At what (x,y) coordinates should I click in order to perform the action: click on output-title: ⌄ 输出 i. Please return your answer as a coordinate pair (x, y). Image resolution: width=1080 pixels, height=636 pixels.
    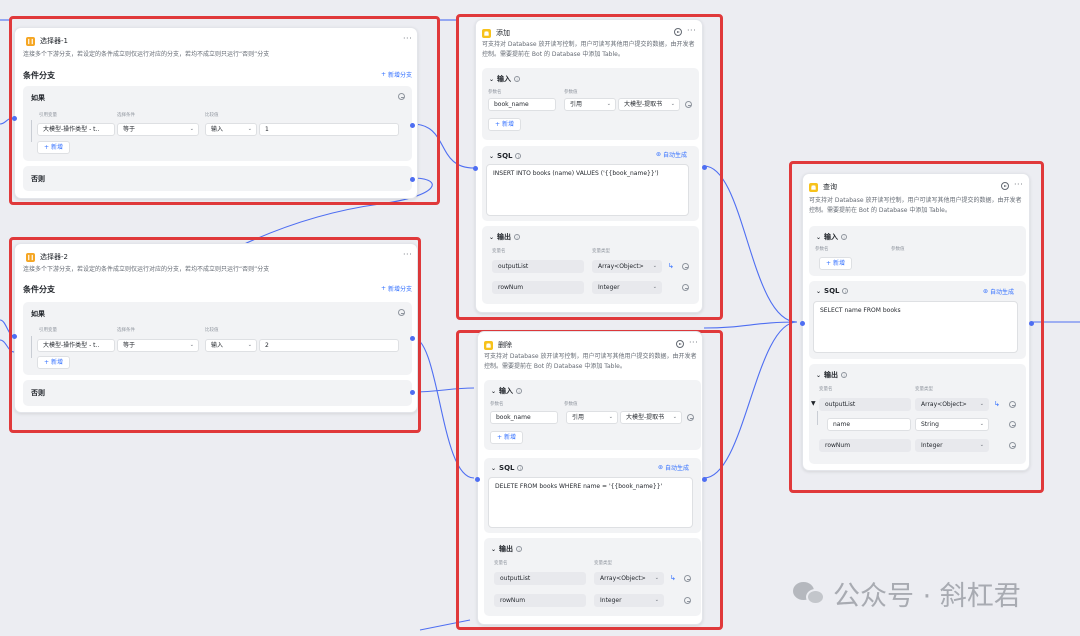
    Looking at the image, I should click on (832, 375).